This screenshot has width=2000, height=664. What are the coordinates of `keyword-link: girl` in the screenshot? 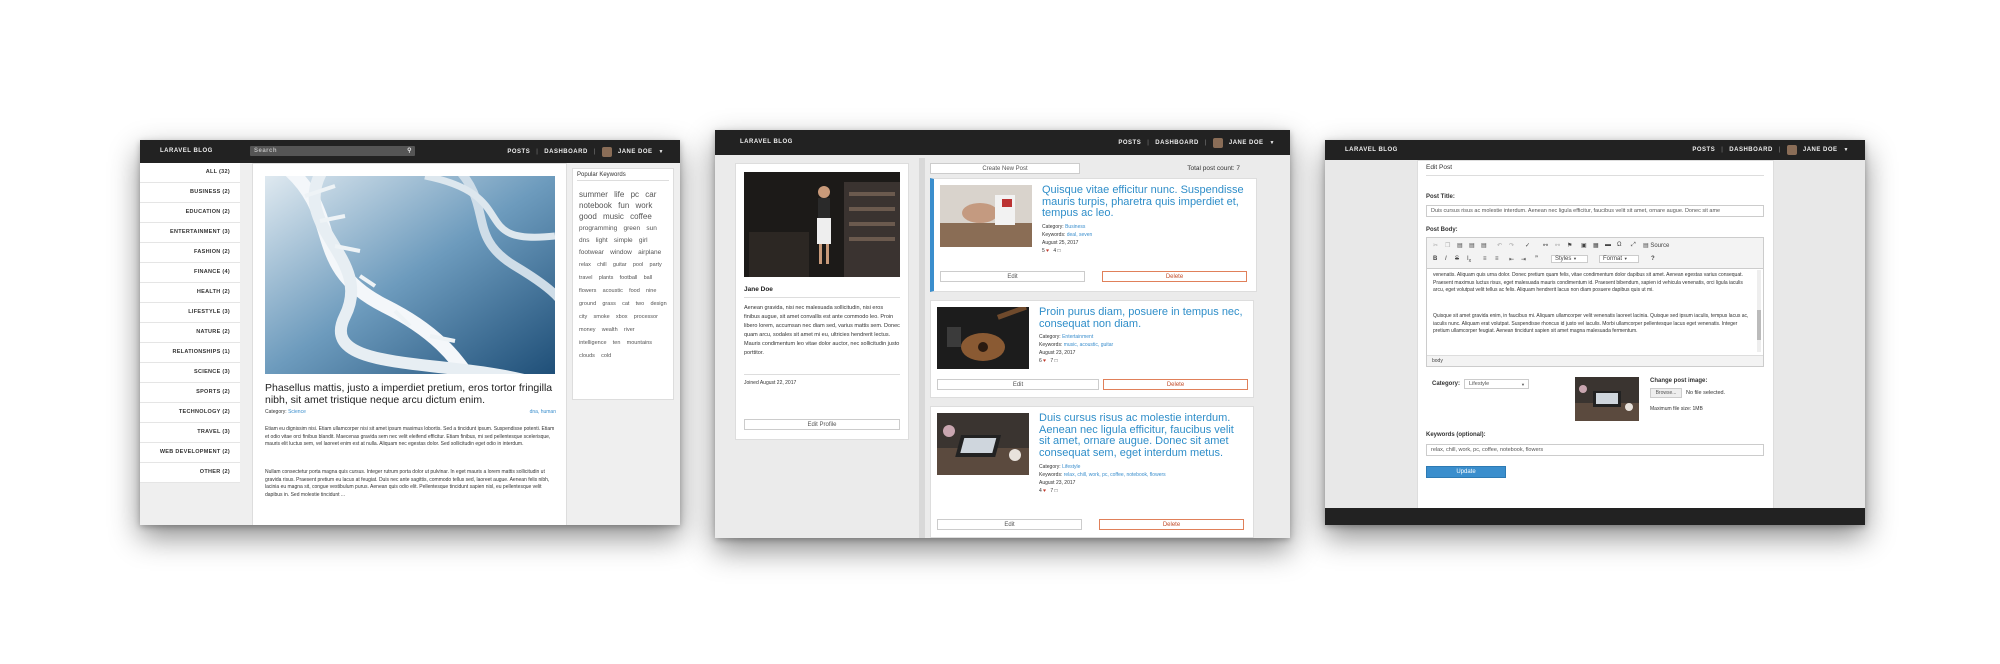 It's located at (643, 240).